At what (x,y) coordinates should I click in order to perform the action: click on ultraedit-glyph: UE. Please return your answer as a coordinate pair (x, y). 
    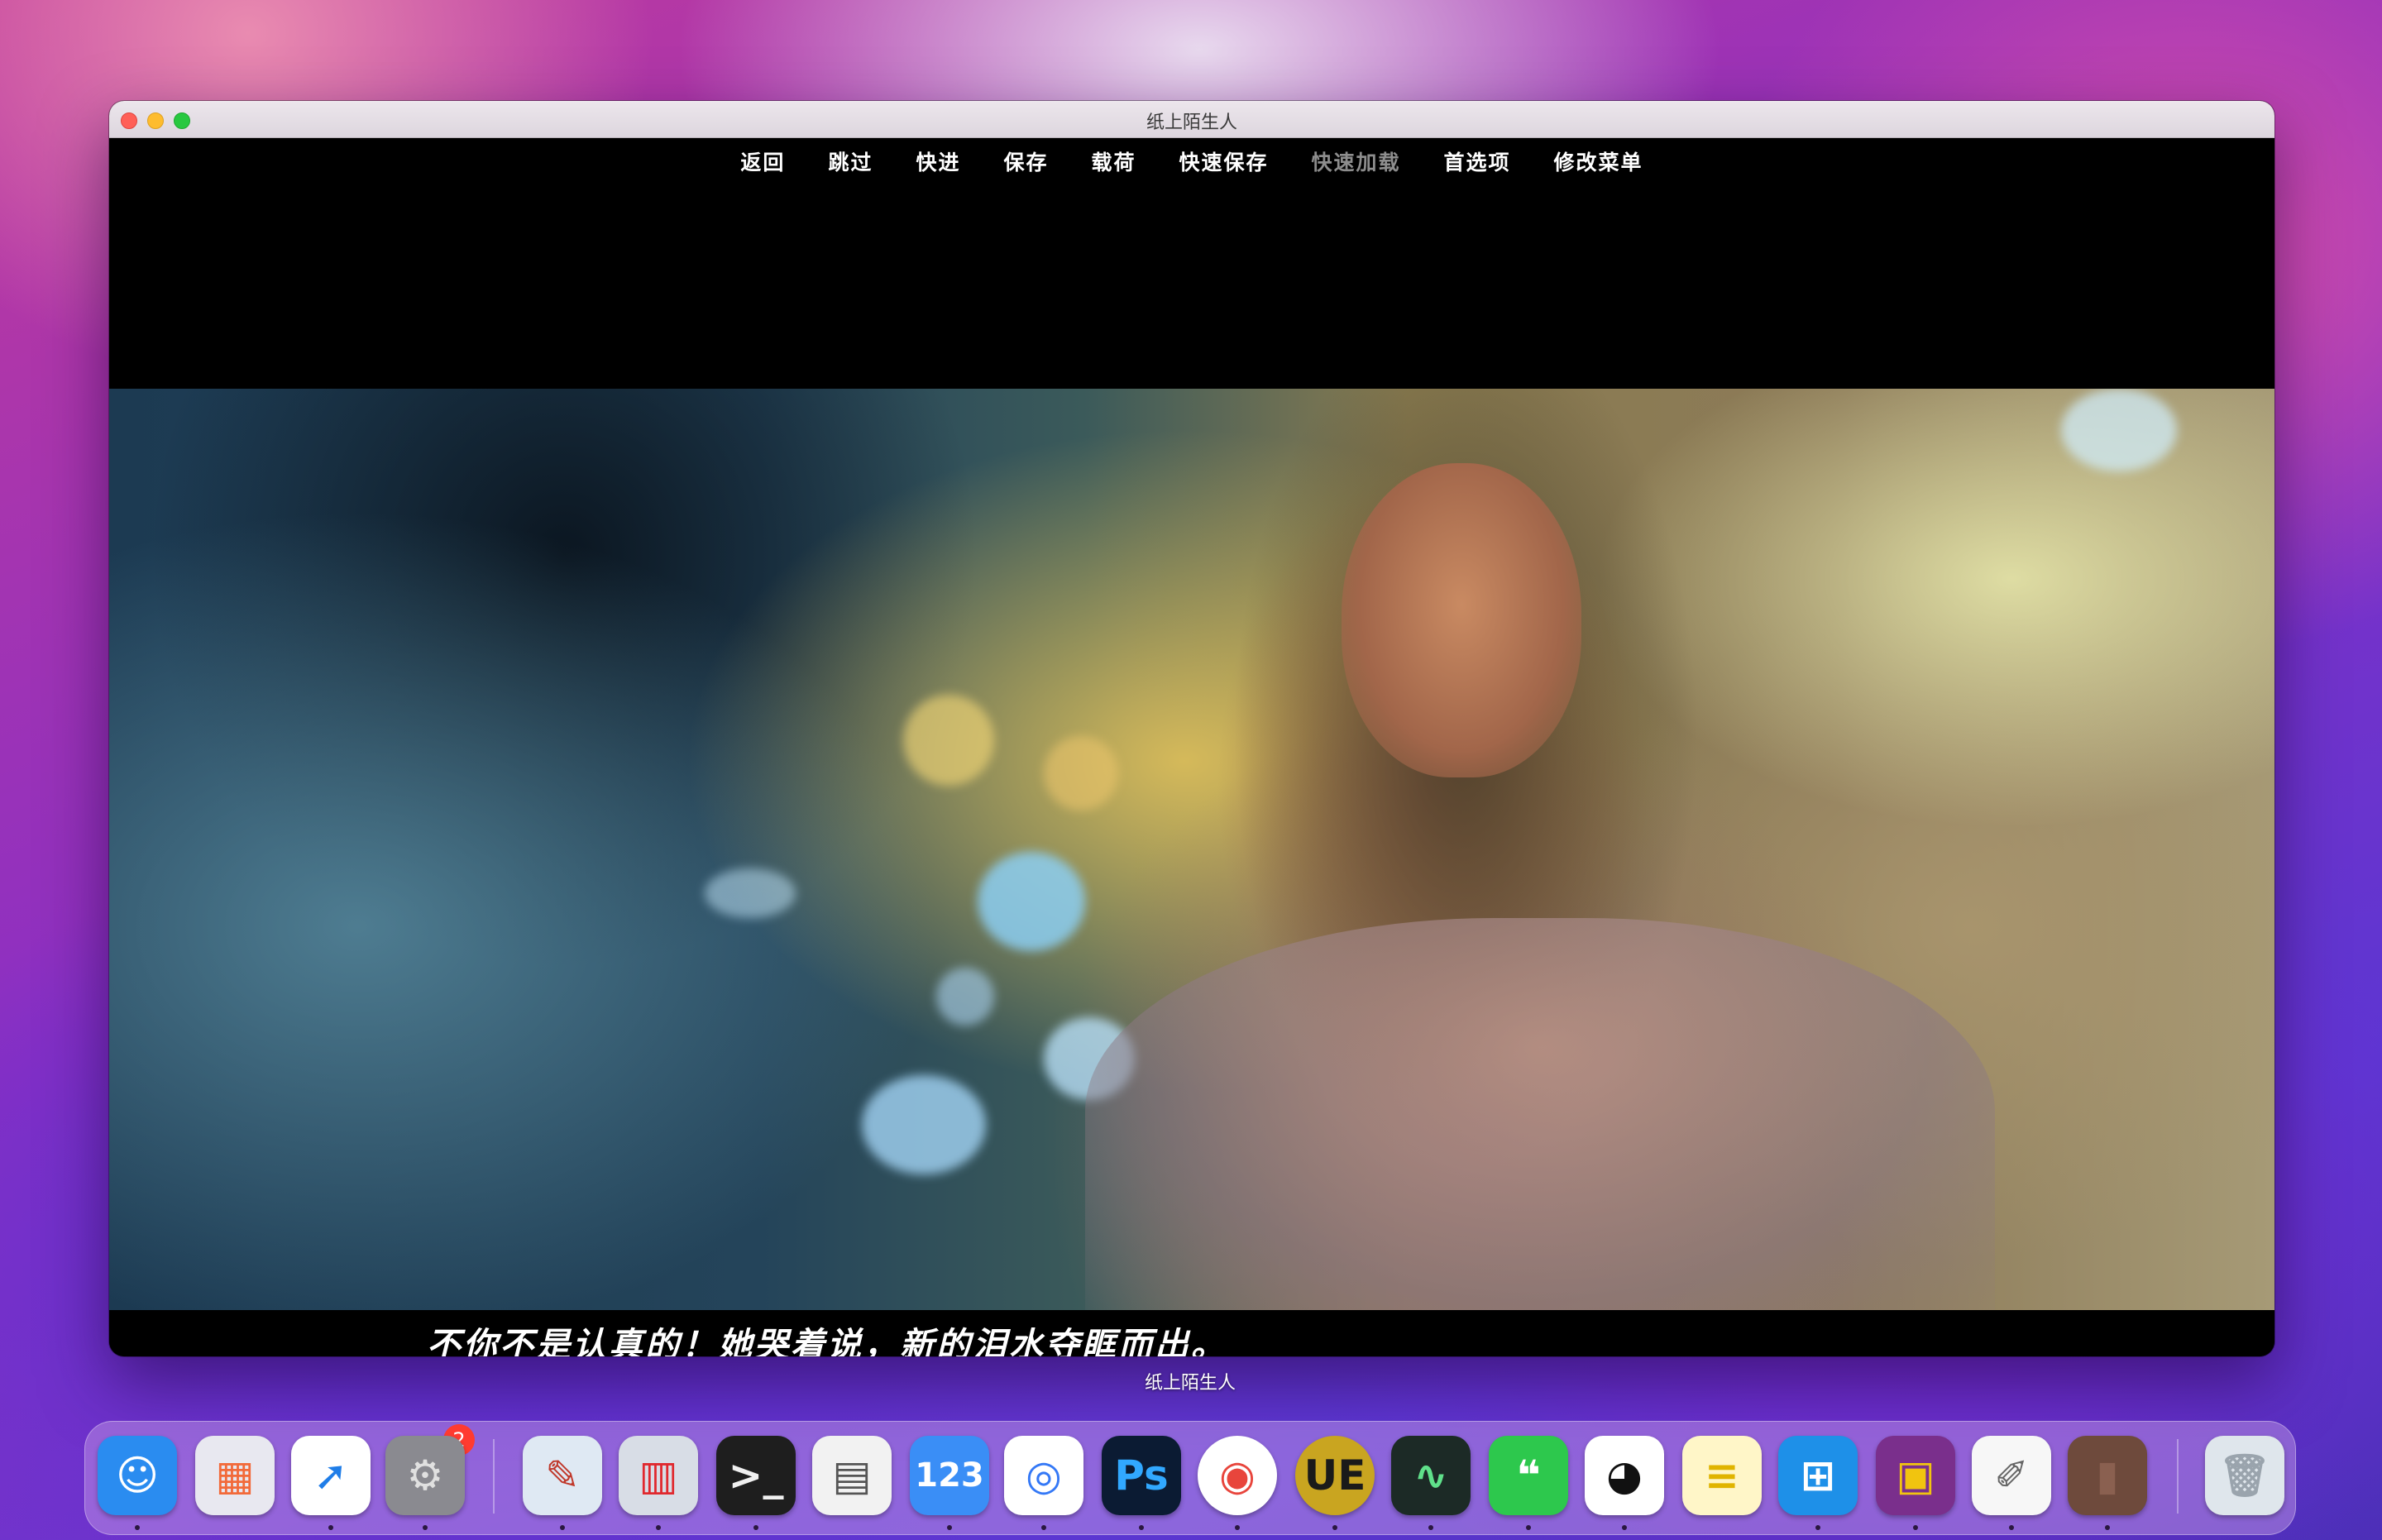
    Looking at the image, I should click on (1334, 1475).